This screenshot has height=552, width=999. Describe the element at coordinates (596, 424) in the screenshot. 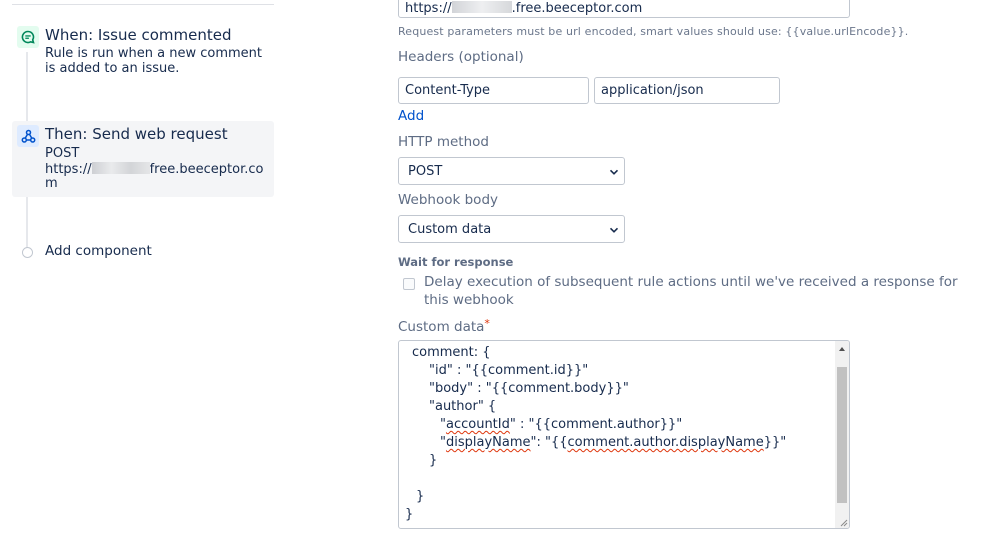

I see `code-token: " : "{{comment.author}}"` at that location.